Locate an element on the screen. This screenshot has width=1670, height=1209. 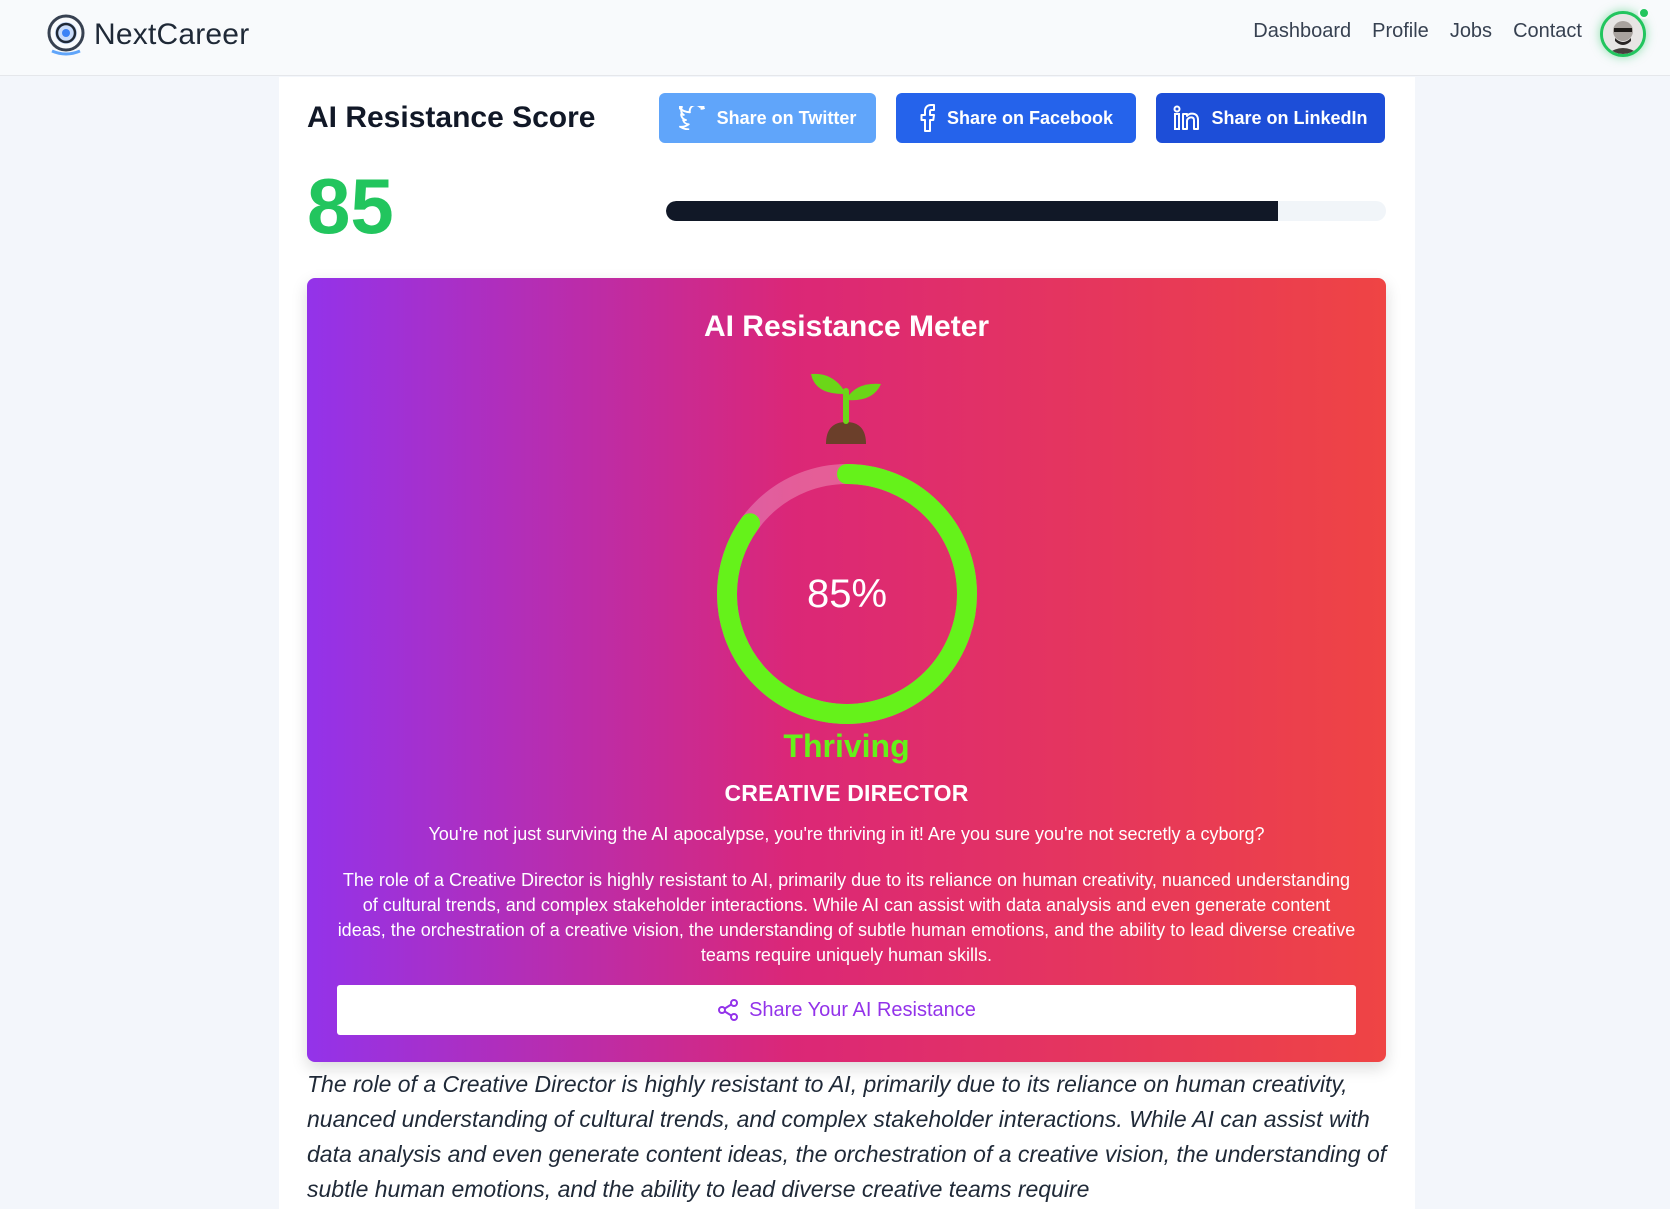
user-avatar is located at coordinates (1623, 34).